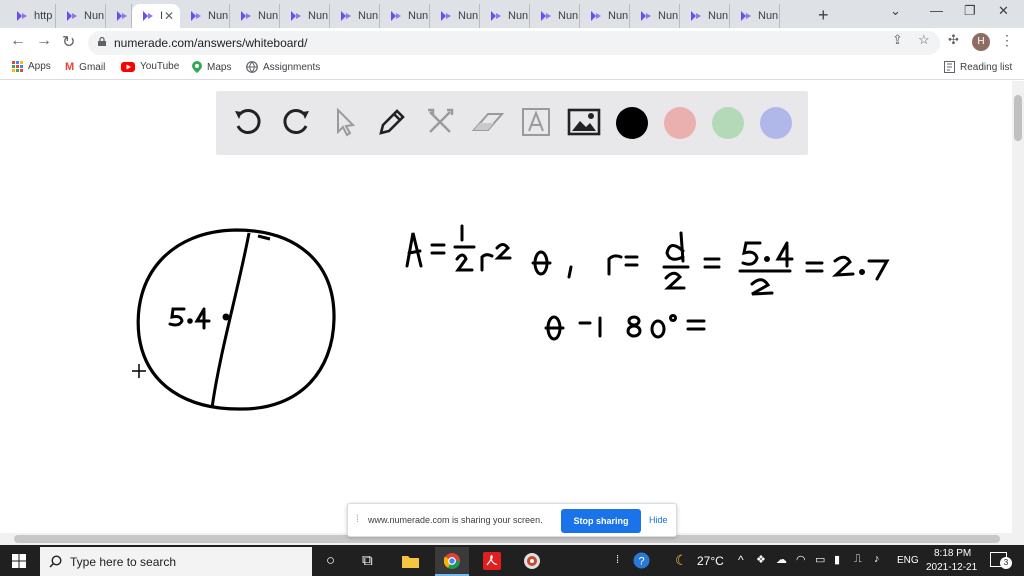 The height and width of the screenshot is (576, 1024). I want to click on bookmark-label: Assignments, so click(292, 67).